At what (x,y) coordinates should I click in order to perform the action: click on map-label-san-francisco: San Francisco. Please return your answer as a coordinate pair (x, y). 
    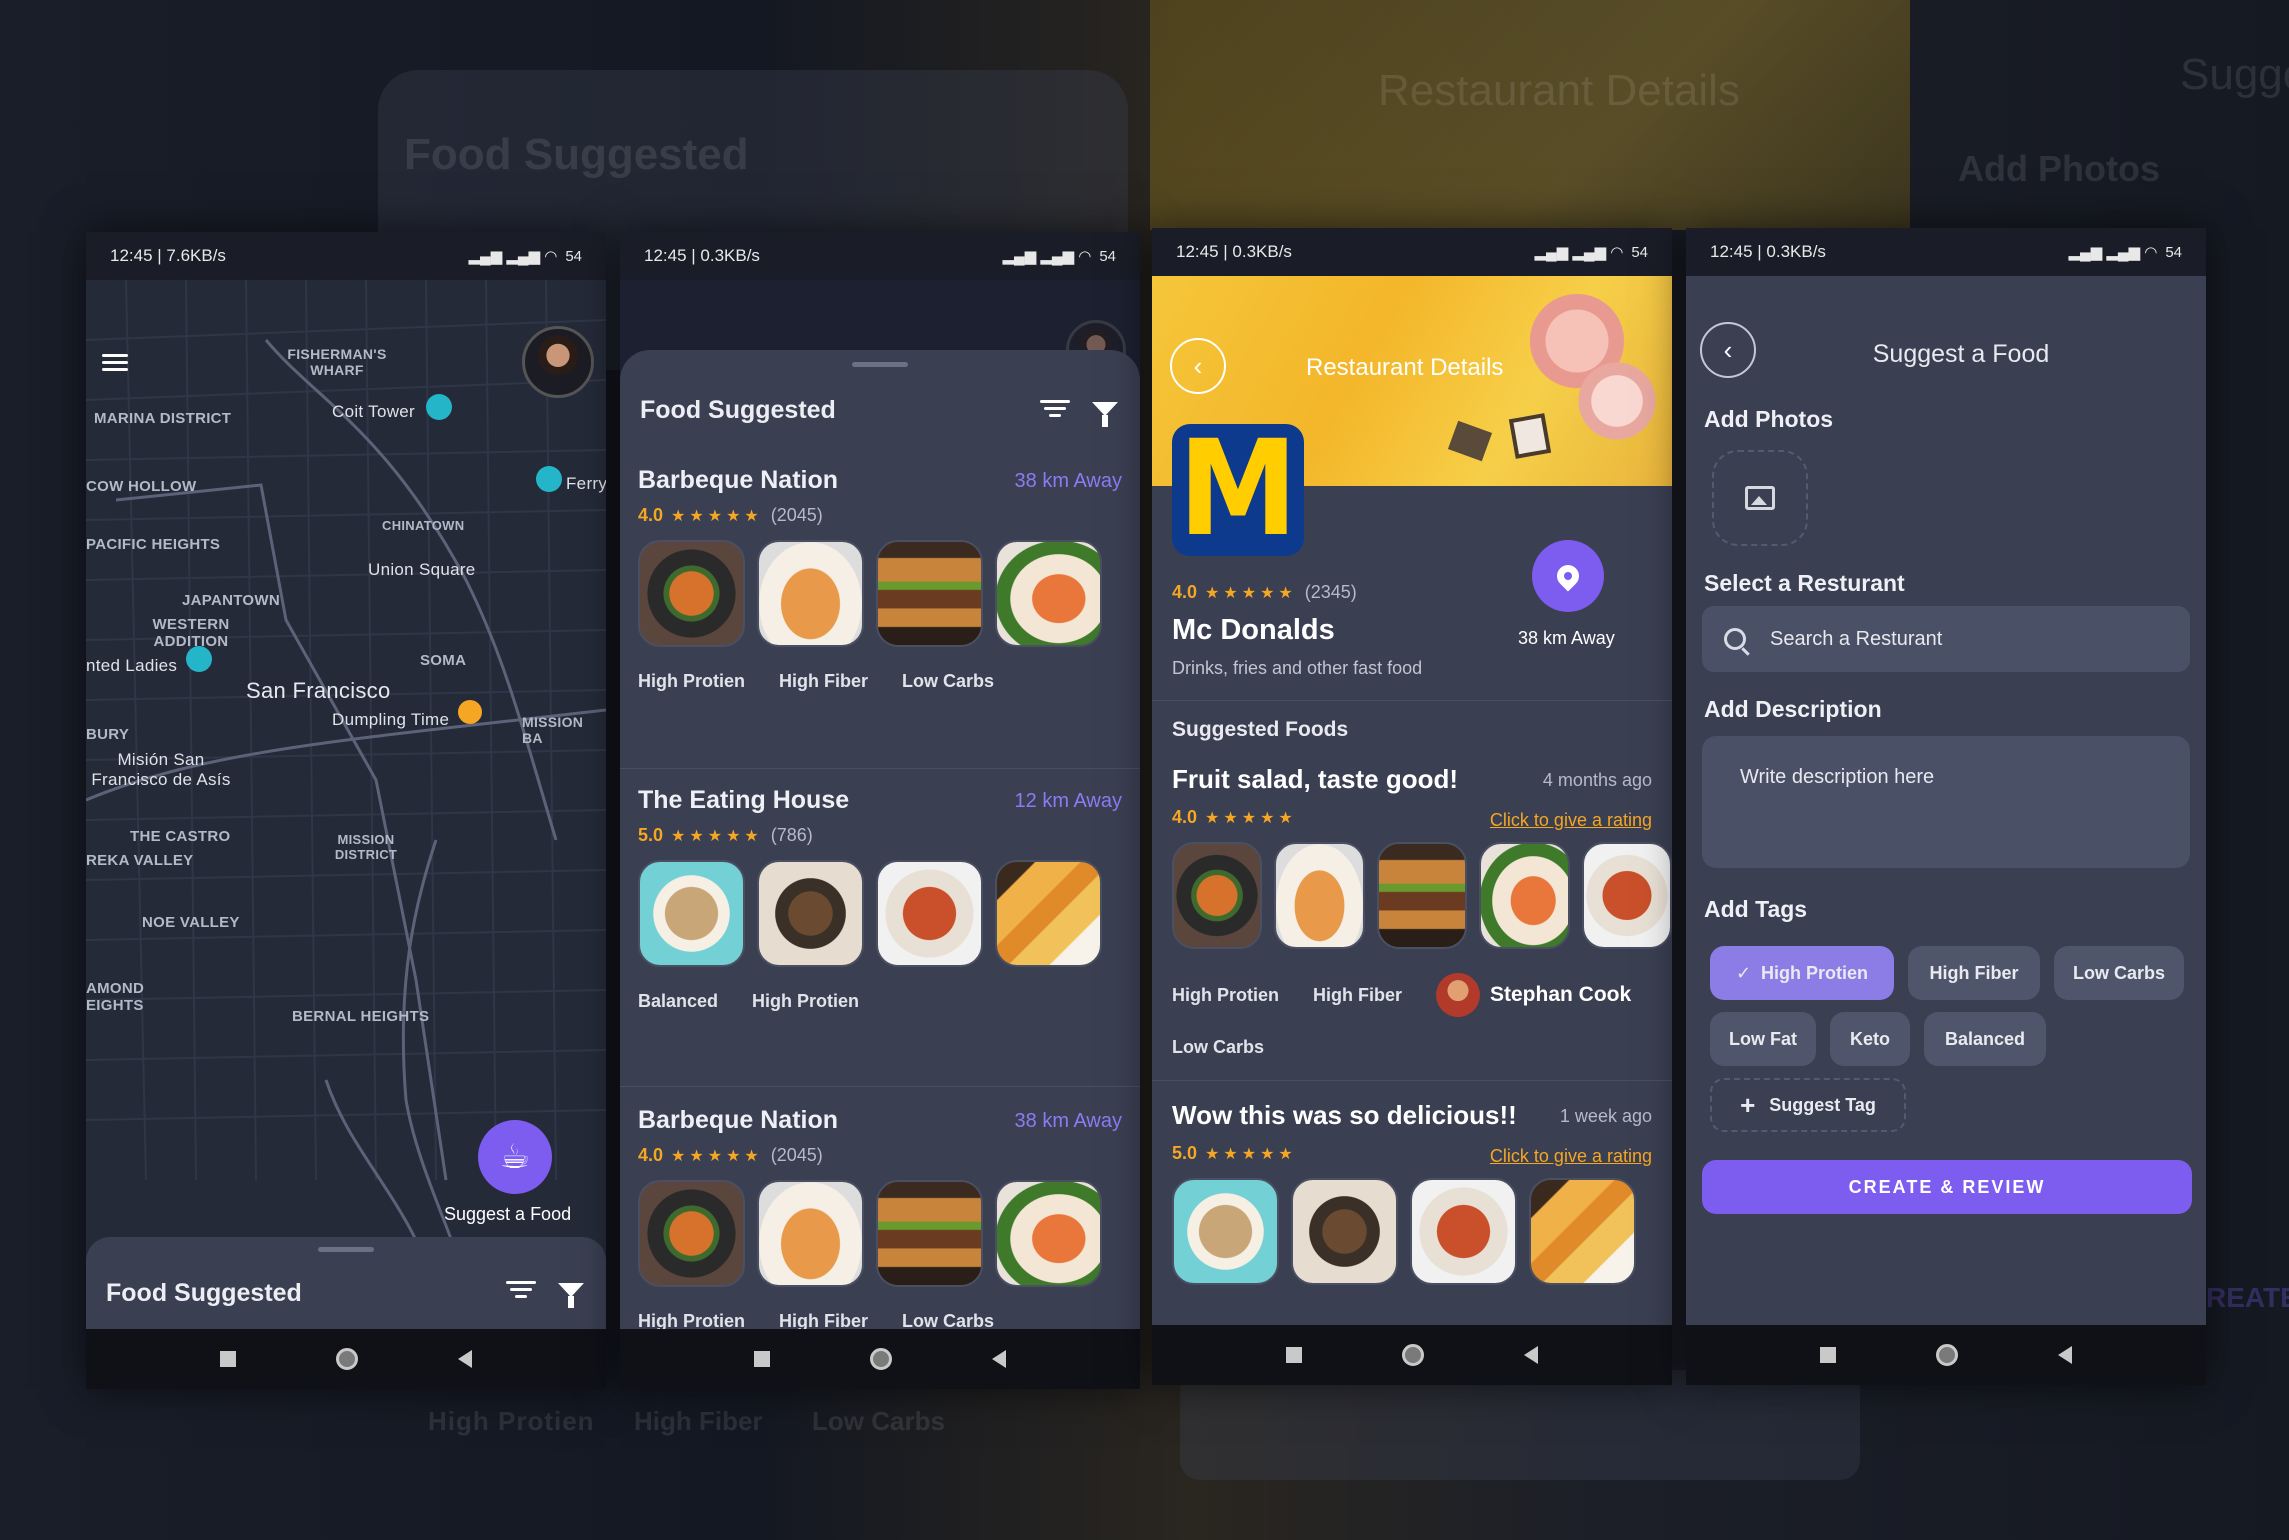
    Looking at the image, I should click on (318, 690).